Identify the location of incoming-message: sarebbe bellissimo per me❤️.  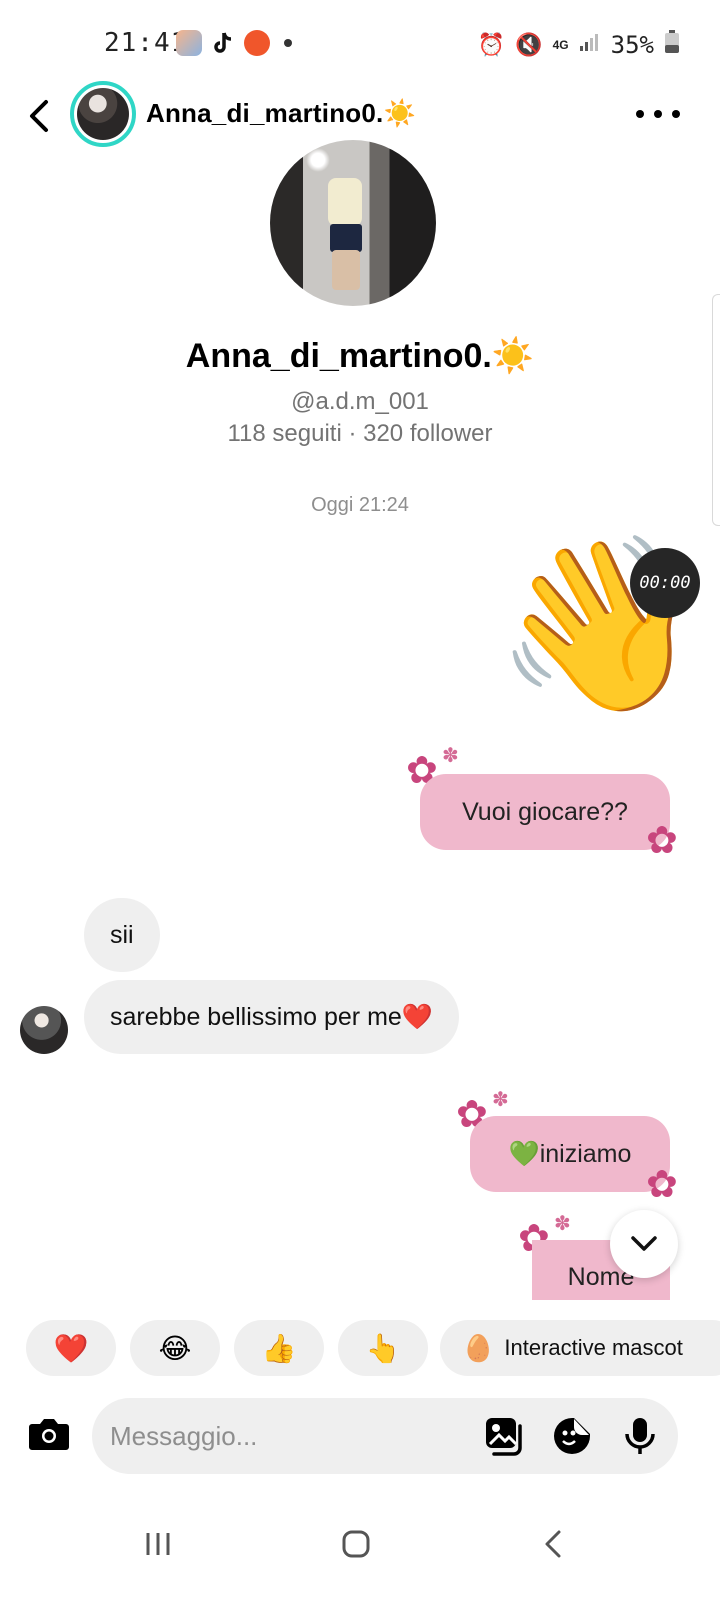
(271, 1017).